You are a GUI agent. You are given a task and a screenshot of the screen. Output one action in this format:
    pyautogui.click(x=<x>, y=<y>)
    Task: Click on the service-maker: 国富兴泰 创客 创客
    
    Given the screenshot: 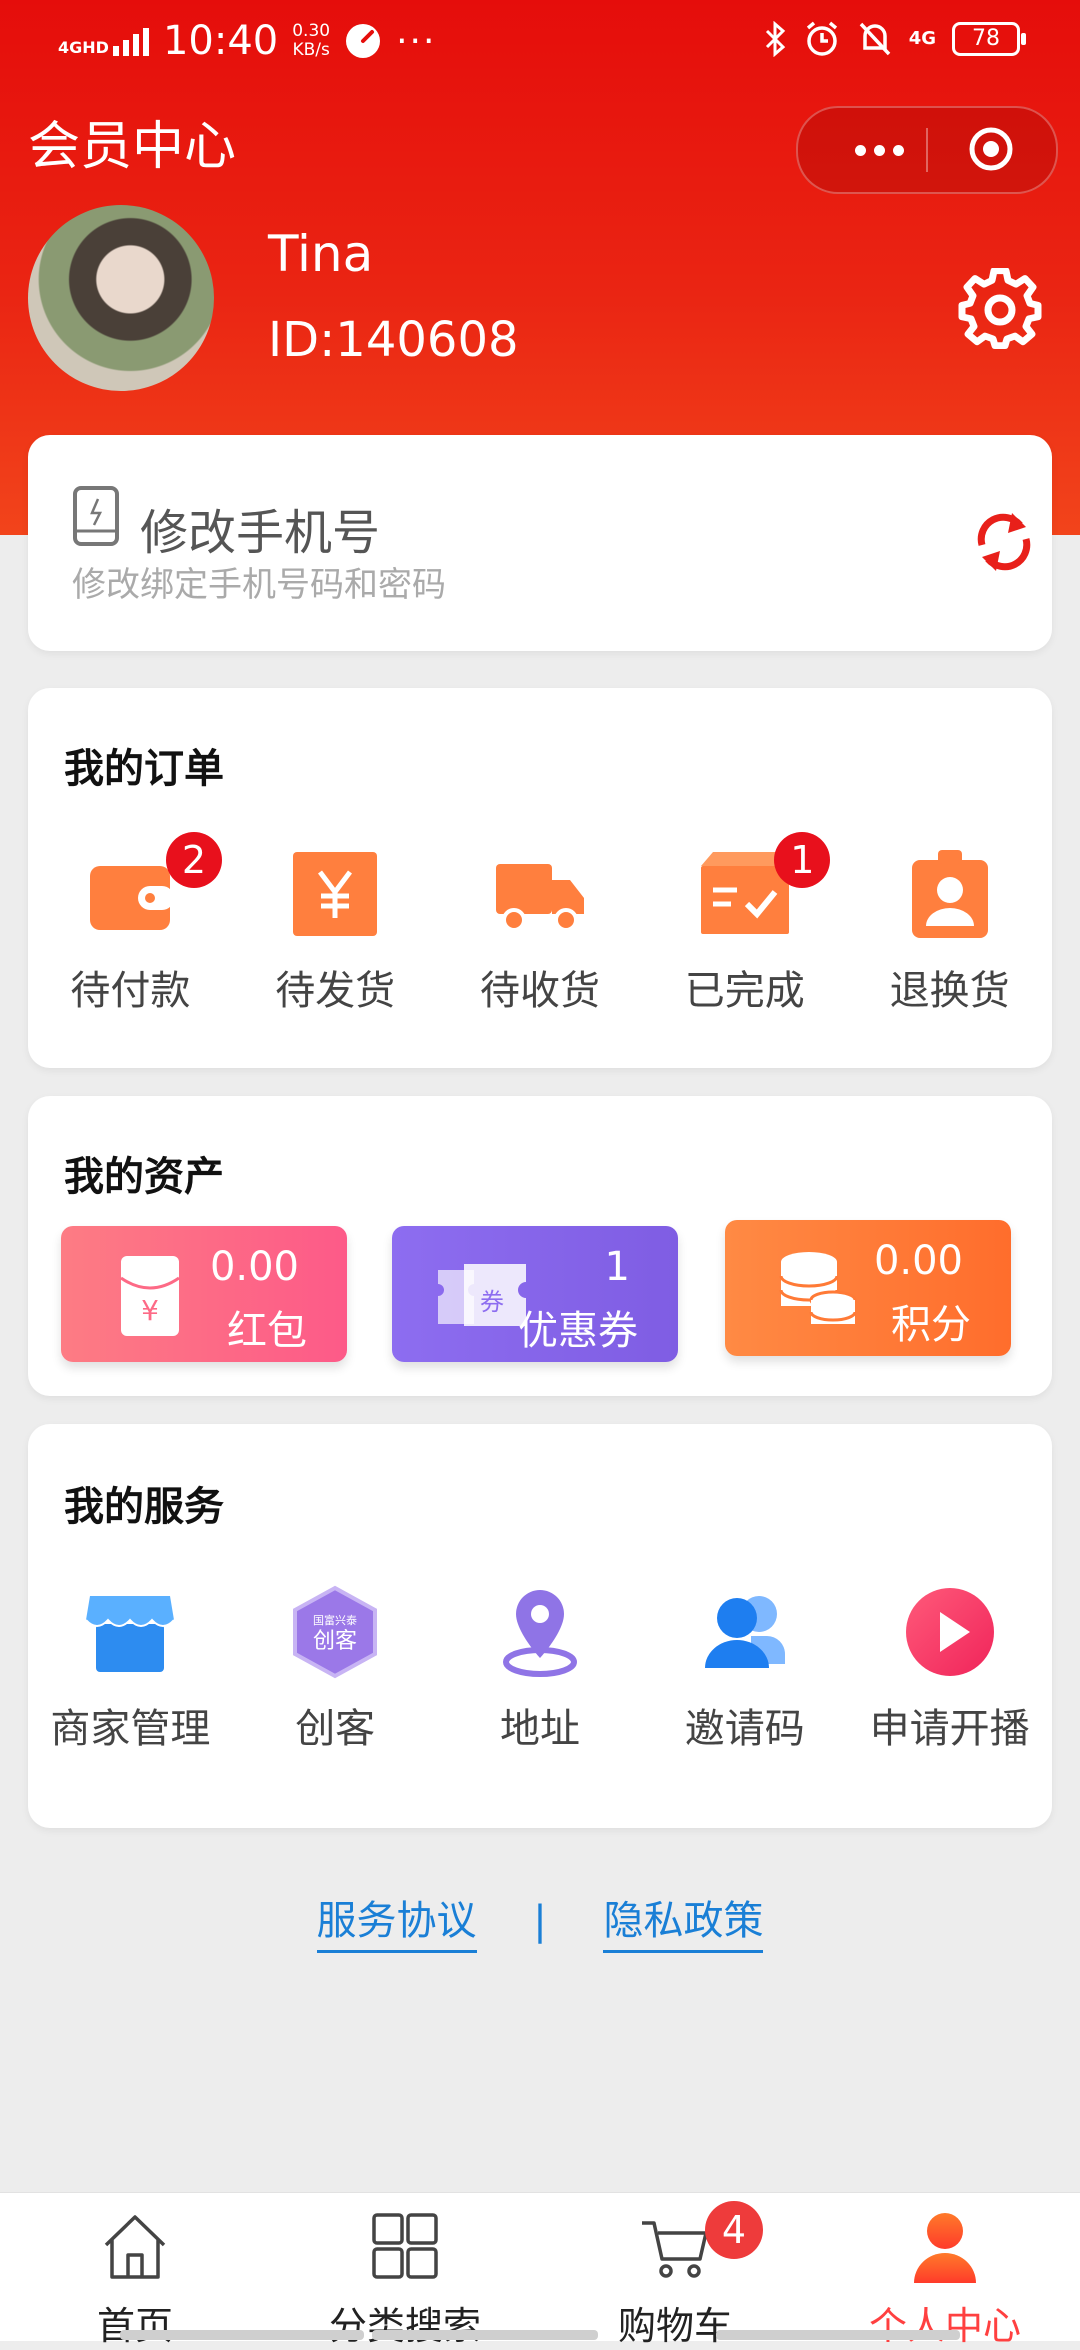 What is the action you would take?
    pyautogui.click(x=335, y=1669)
    